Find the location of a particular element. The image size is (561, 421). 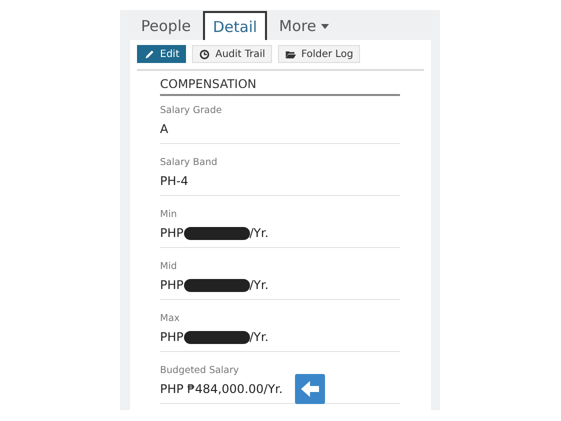

field-label: Mid is located at coordinates (169, 266).